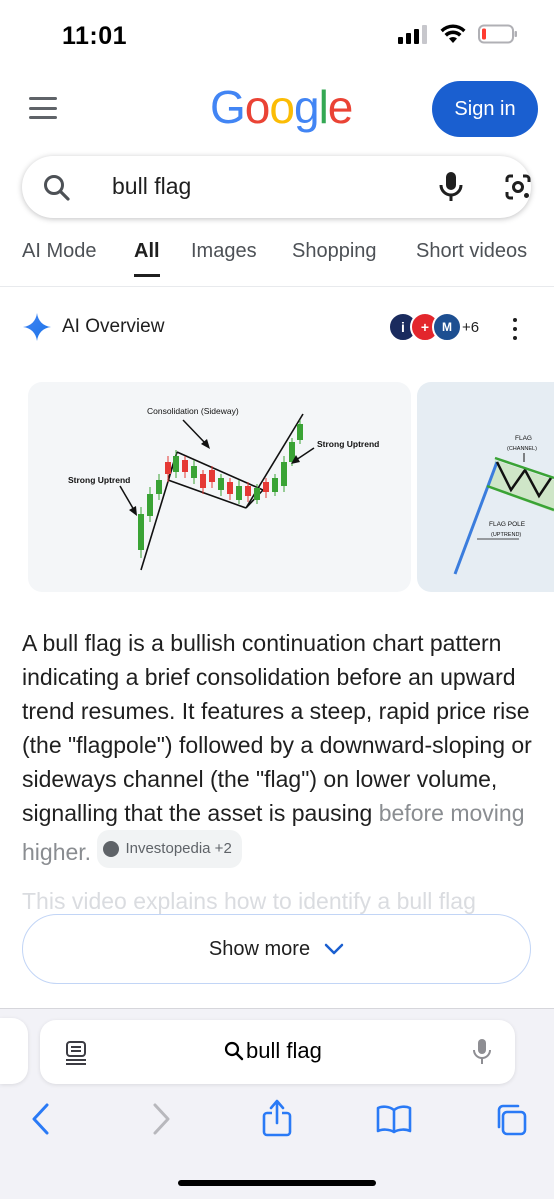  What do you see at coordinates (99, 480) in the screenshot?
I see `label-strong-uptrend-left: Strong Uptrend` at bounding box center [99, 480].